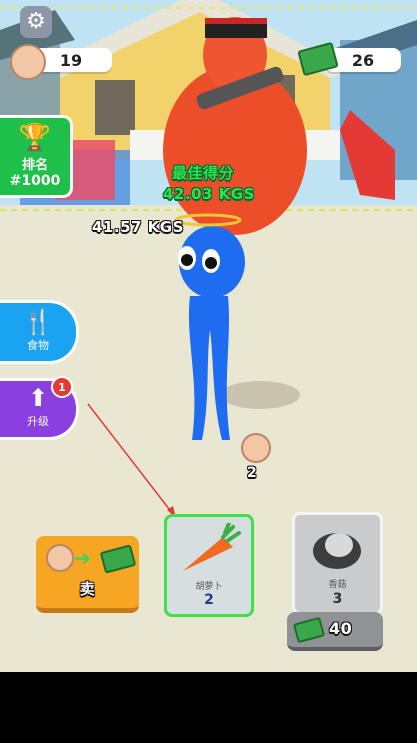 The image size is (417, 743). I want to click on strength-count: 19, so click(71, 60).